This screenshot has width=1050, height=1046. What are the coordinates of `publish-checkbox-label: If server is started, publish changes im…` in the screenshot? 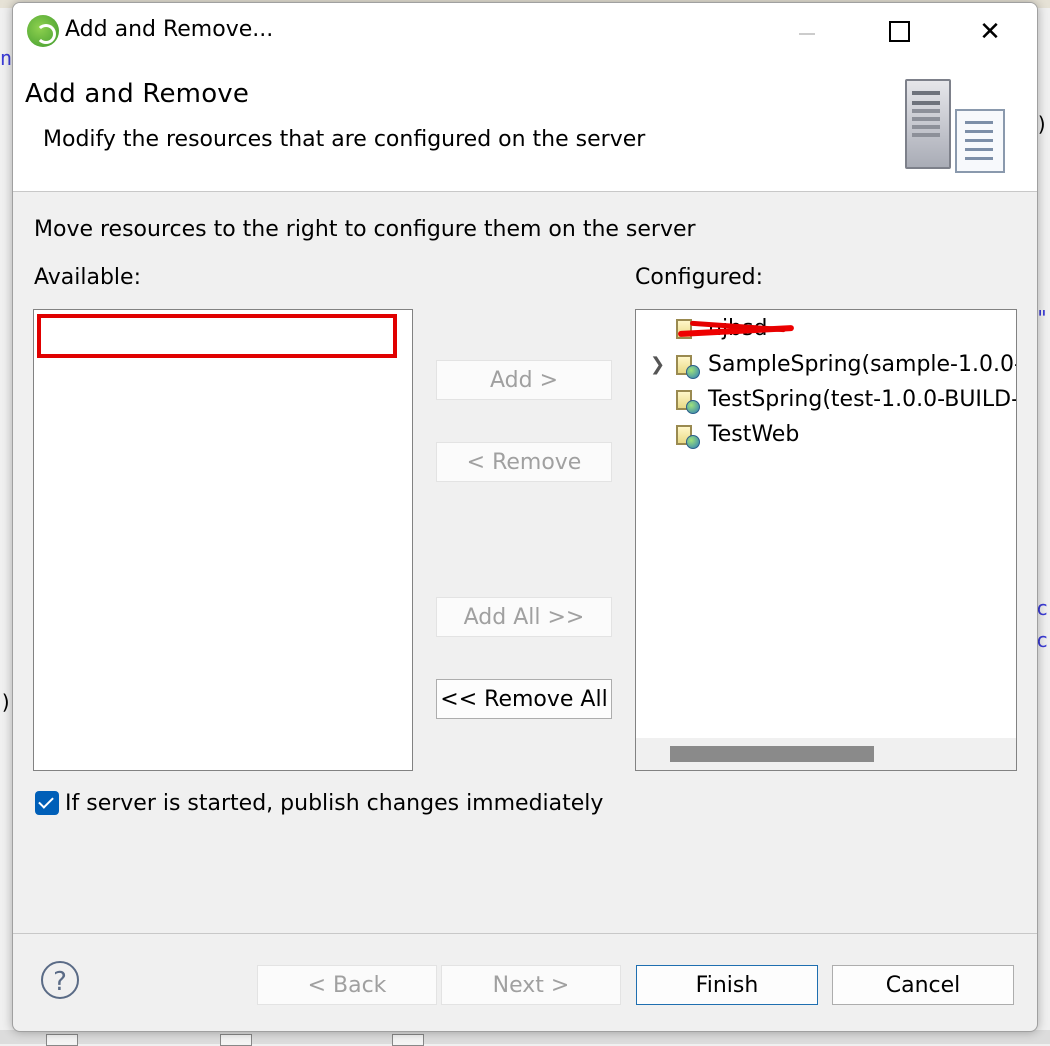 It's located at (334, 803).